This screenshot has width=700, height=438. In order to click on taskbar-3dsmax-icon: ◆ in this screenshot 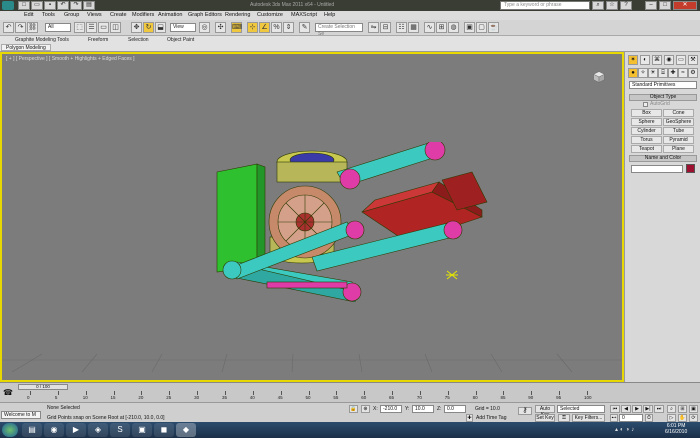, I will do `click(186, 430)`.